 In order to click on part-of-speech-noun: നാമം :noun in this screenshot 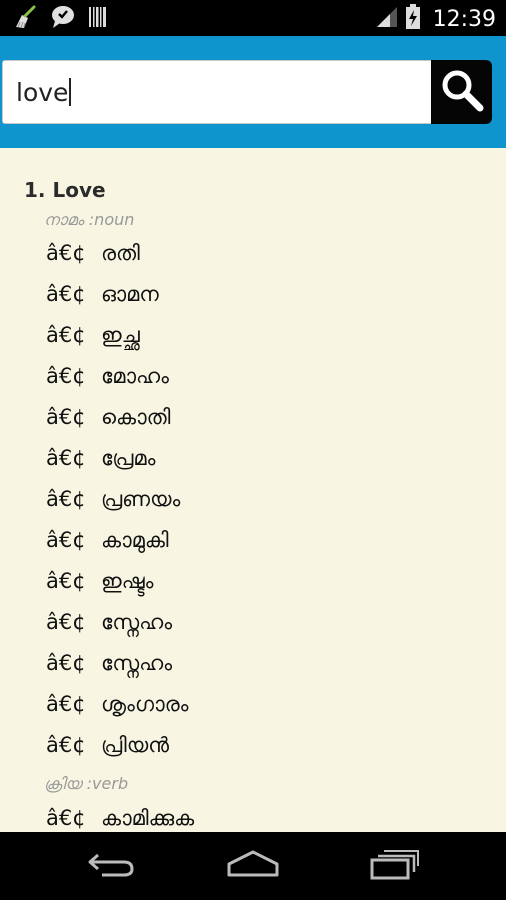, I will do `click(89, 219)`.